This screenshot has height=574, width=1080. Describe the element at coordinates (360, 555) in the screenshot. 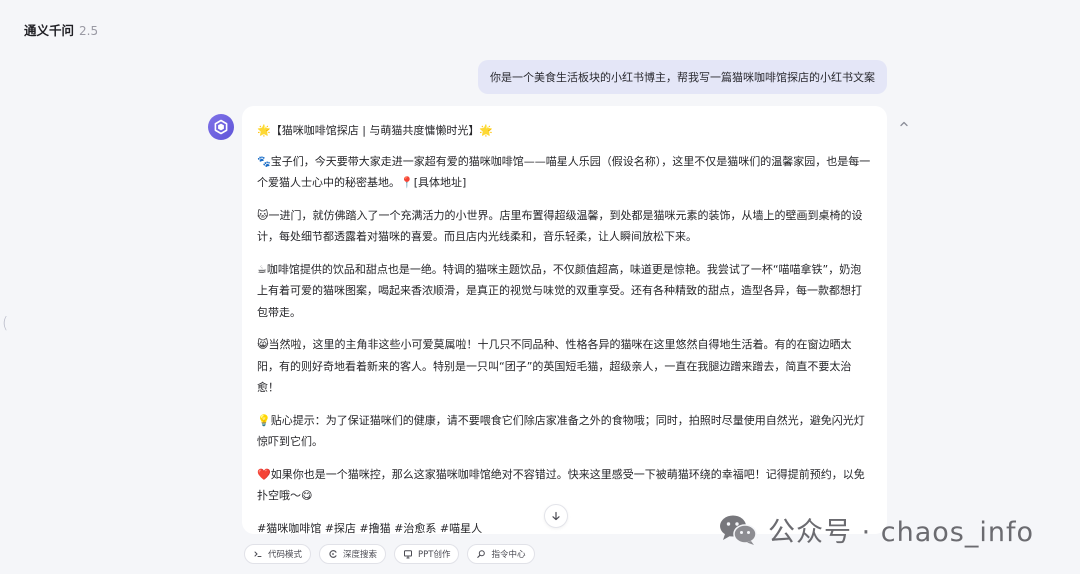

I see `chip-label: 深度搜索` at that location.